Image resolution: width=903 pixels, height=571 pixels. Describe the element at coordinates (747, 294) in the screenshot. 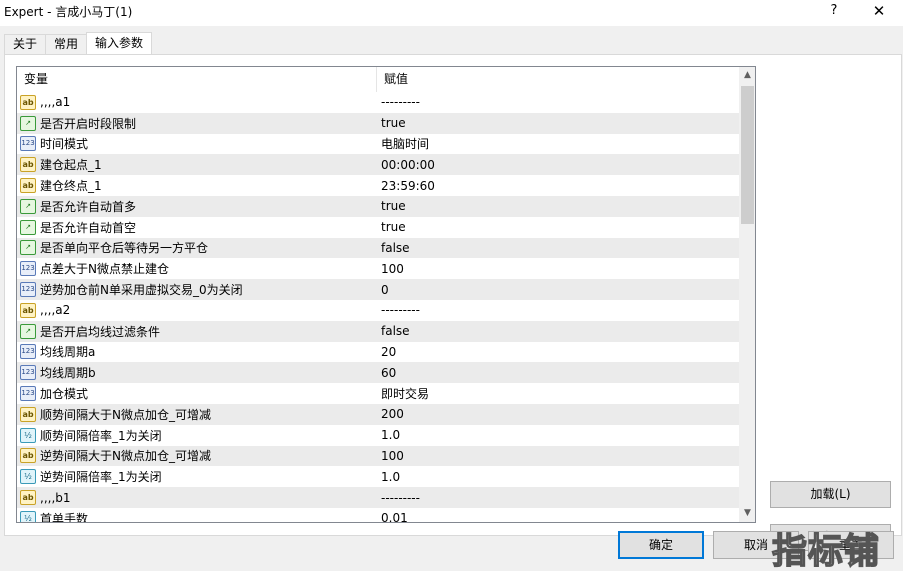

I see `vertical-scrollbar: ▲ ▼` at that location.